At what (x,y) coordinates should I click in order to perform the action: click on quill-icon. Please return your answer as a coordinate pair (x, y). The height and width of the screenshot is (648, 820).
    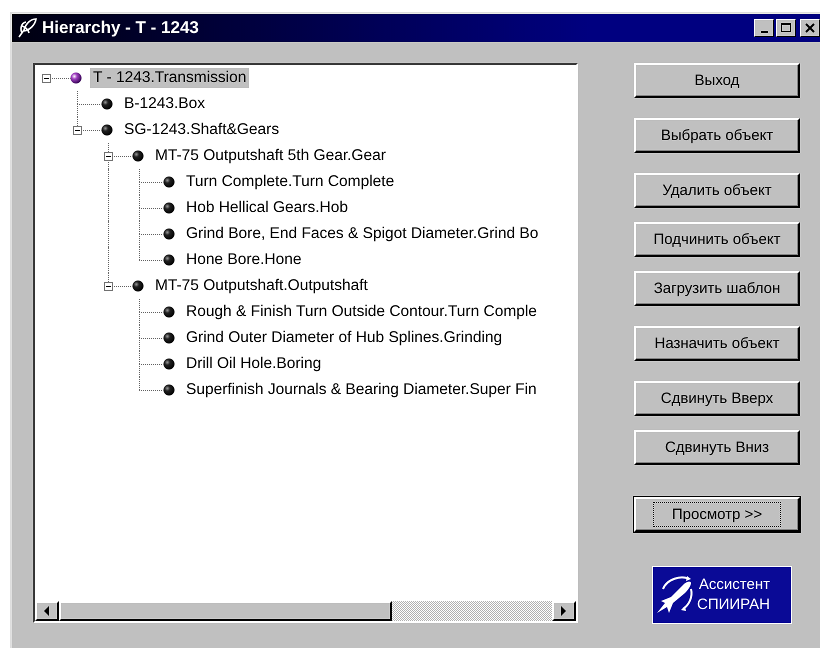
    Looking at the image, I should click on (27, 28).